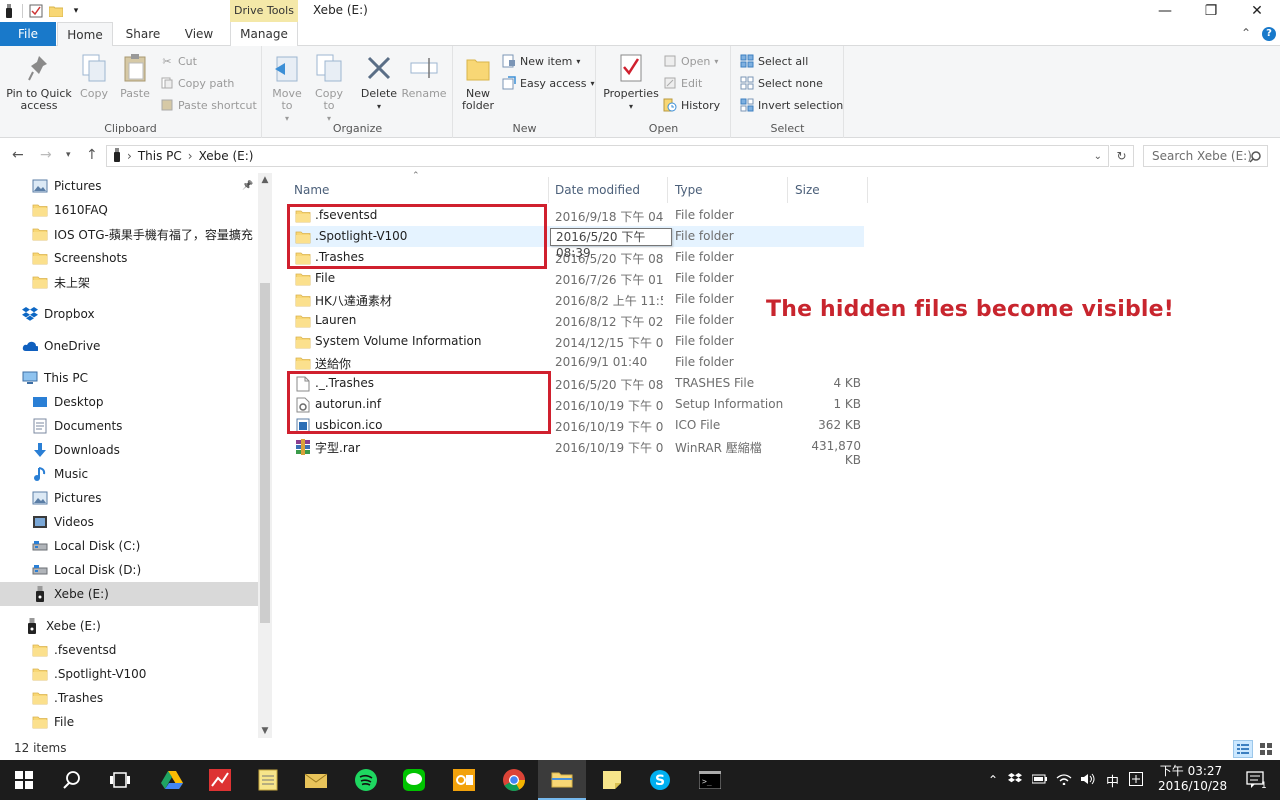 The width and height of the screenshot is (1280, 800). I want to click on nav-item: OneDrive, so click(129, 346).